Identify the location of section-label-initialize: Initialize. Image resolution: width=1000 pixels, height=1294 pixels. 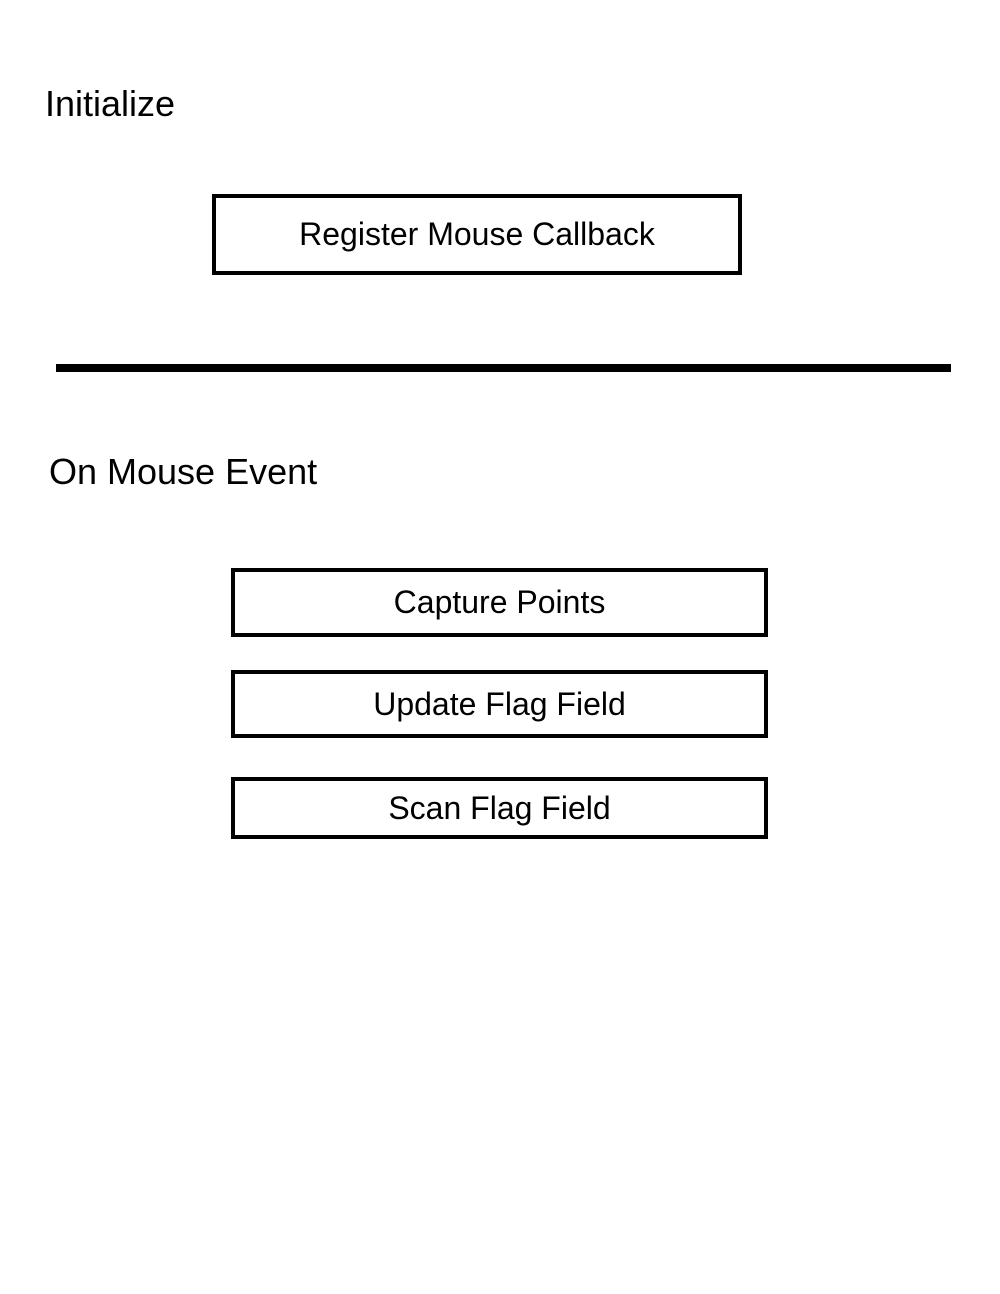
(110, 103).